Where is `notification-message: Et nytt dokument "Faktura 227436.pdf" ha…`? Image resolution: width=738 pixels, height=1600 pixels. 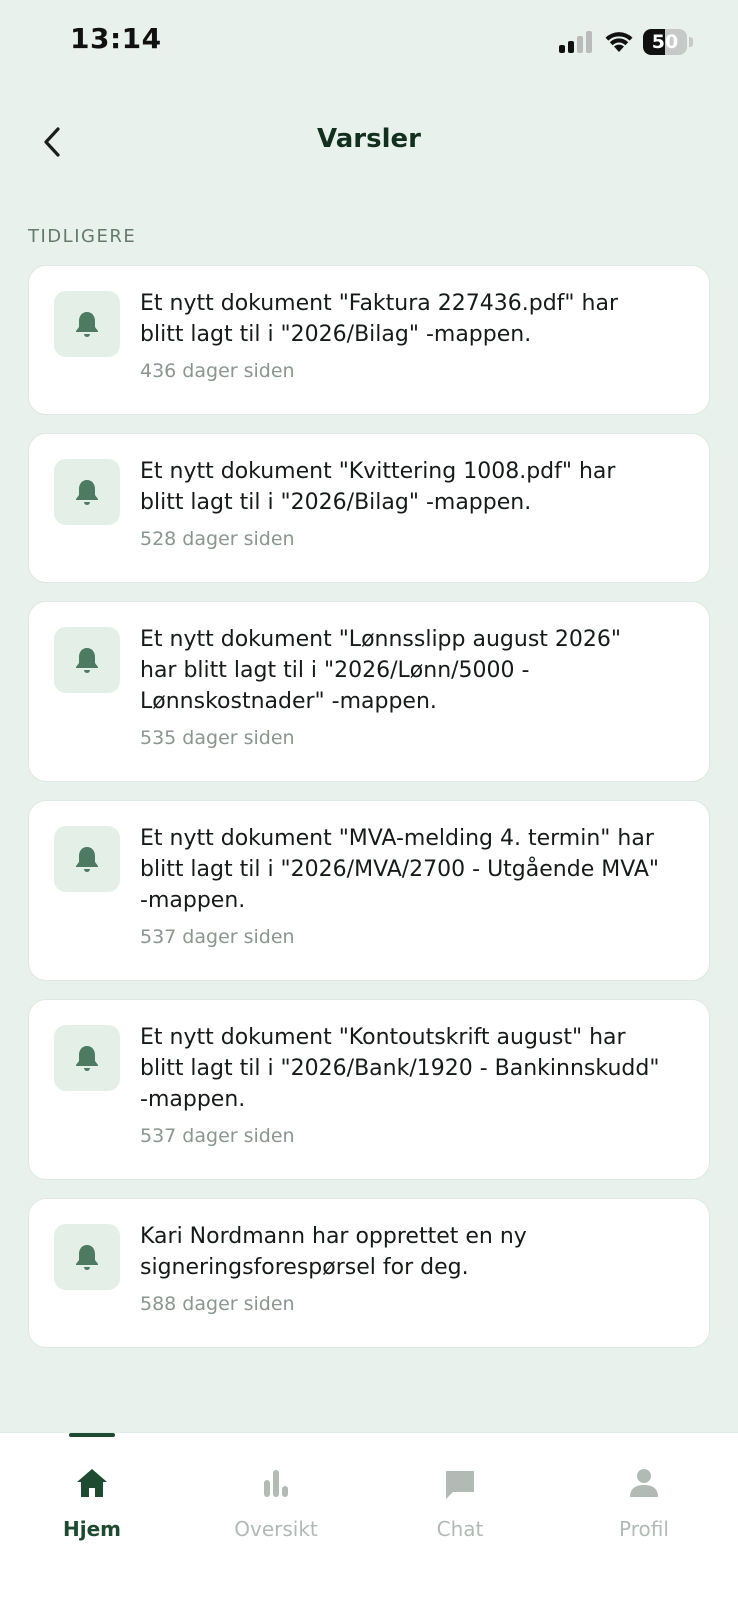 notification-message: Et nytt dokument "Faktura 227436.pdf" ha… is located at coordinates (379, 319).